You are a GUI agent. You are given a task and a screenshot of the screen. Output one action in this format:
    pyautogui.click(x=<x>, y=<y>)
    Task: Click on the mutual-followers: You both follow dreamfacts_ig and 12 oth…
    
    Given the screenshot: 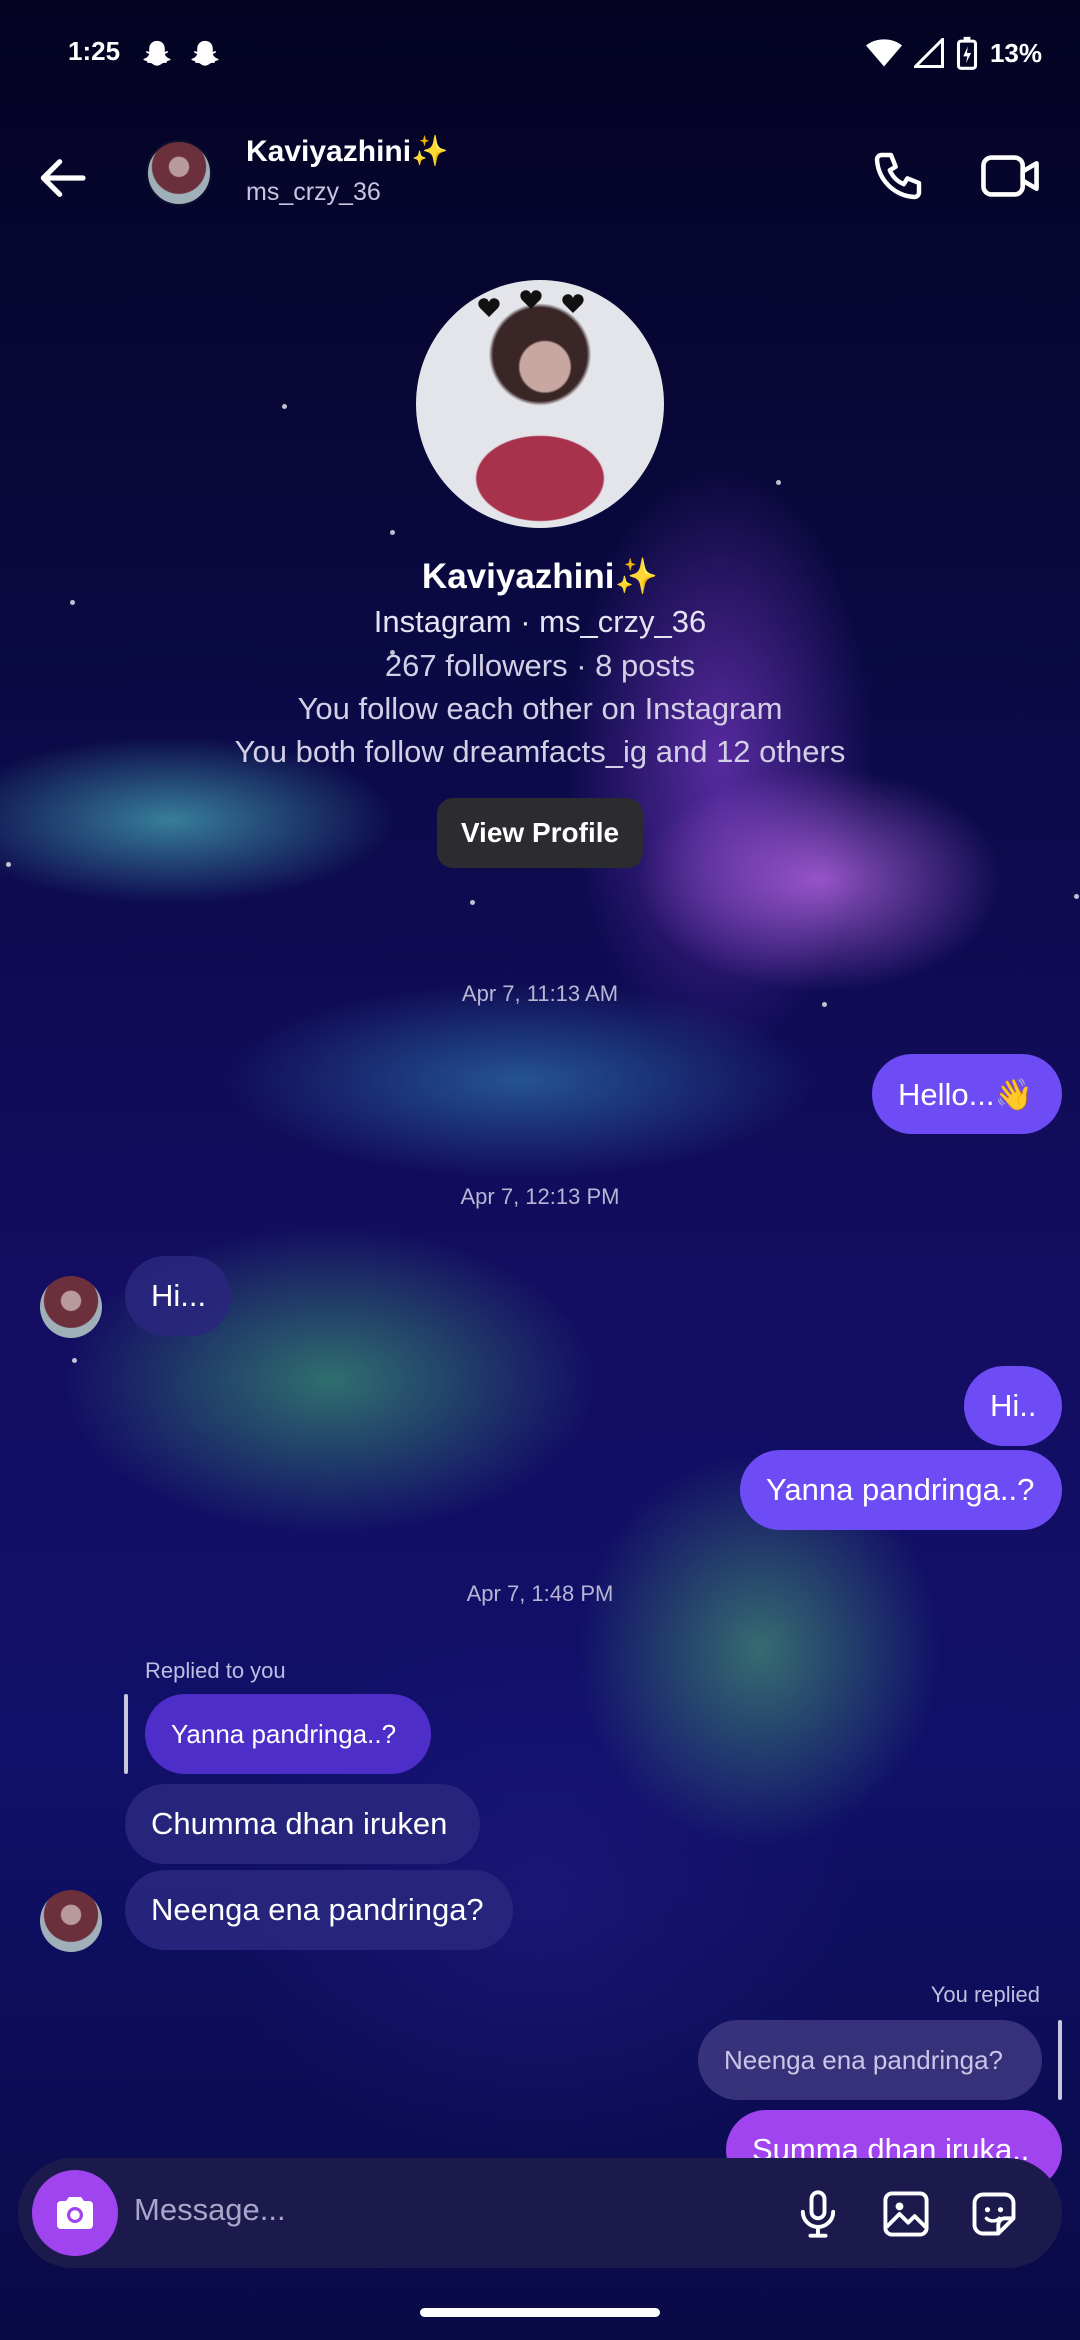 What is the action you would take?
    pyautogui.click(x=540, y=751)
    